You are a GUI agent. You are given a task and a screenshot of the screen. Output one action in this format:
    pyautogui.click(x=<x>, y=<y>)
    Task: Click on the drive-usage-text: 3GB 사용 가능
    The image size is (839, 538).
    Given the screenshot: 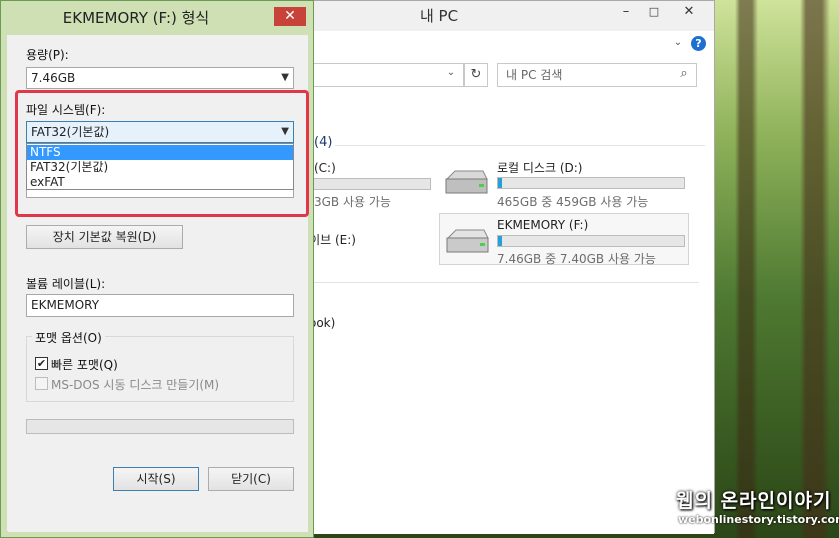 What is the action you would take?
    pyautogui.click(x=352, y=202)
    